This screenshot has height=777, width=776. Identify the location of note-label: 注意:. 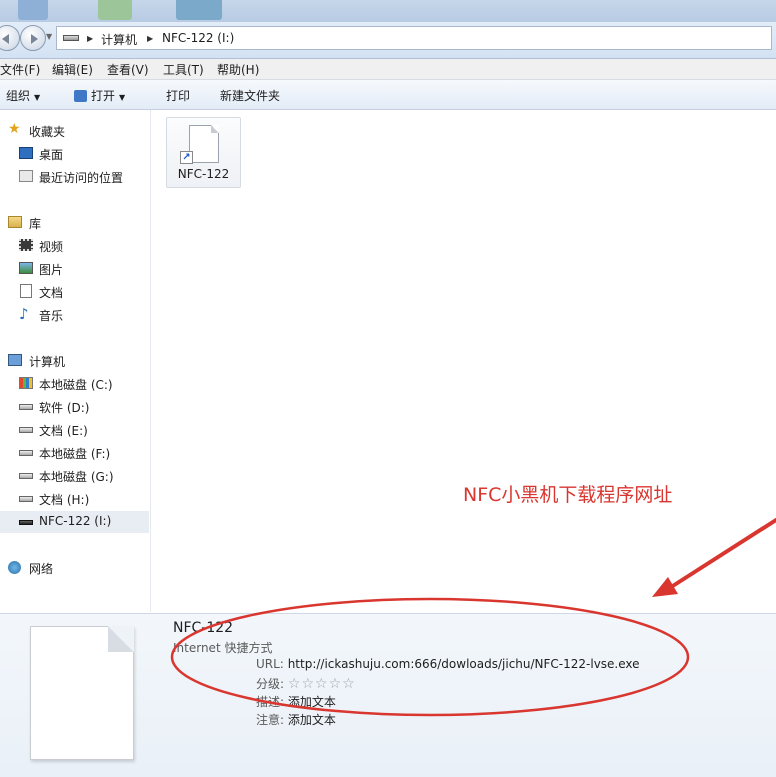
(270, 720).